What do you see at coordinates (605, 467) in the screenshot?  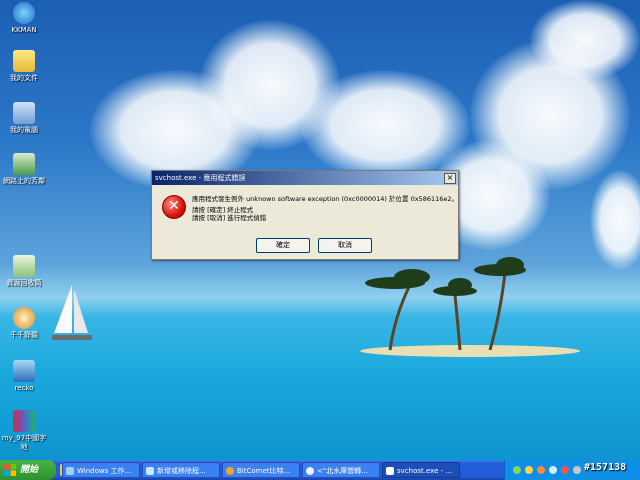 I see `watermark-text: #157138` at bounding box center [605, 467].